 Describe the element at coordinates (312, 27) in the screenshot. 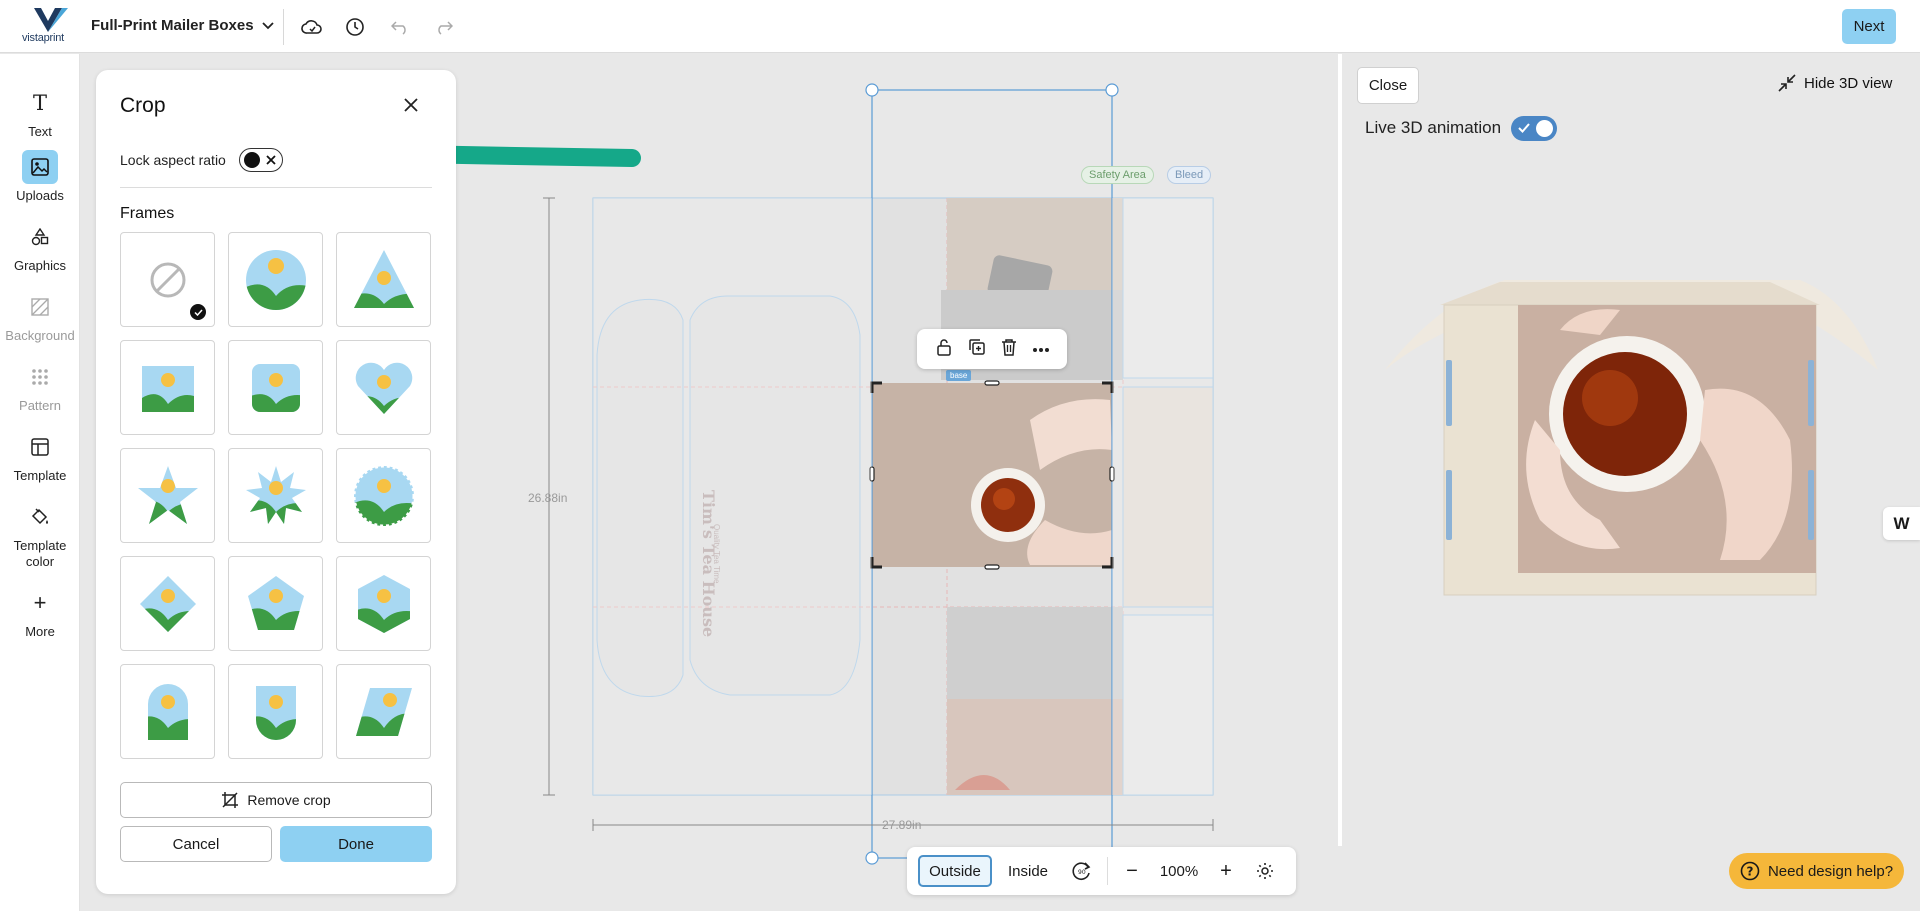

I see `cloud-save-icon` at that location.